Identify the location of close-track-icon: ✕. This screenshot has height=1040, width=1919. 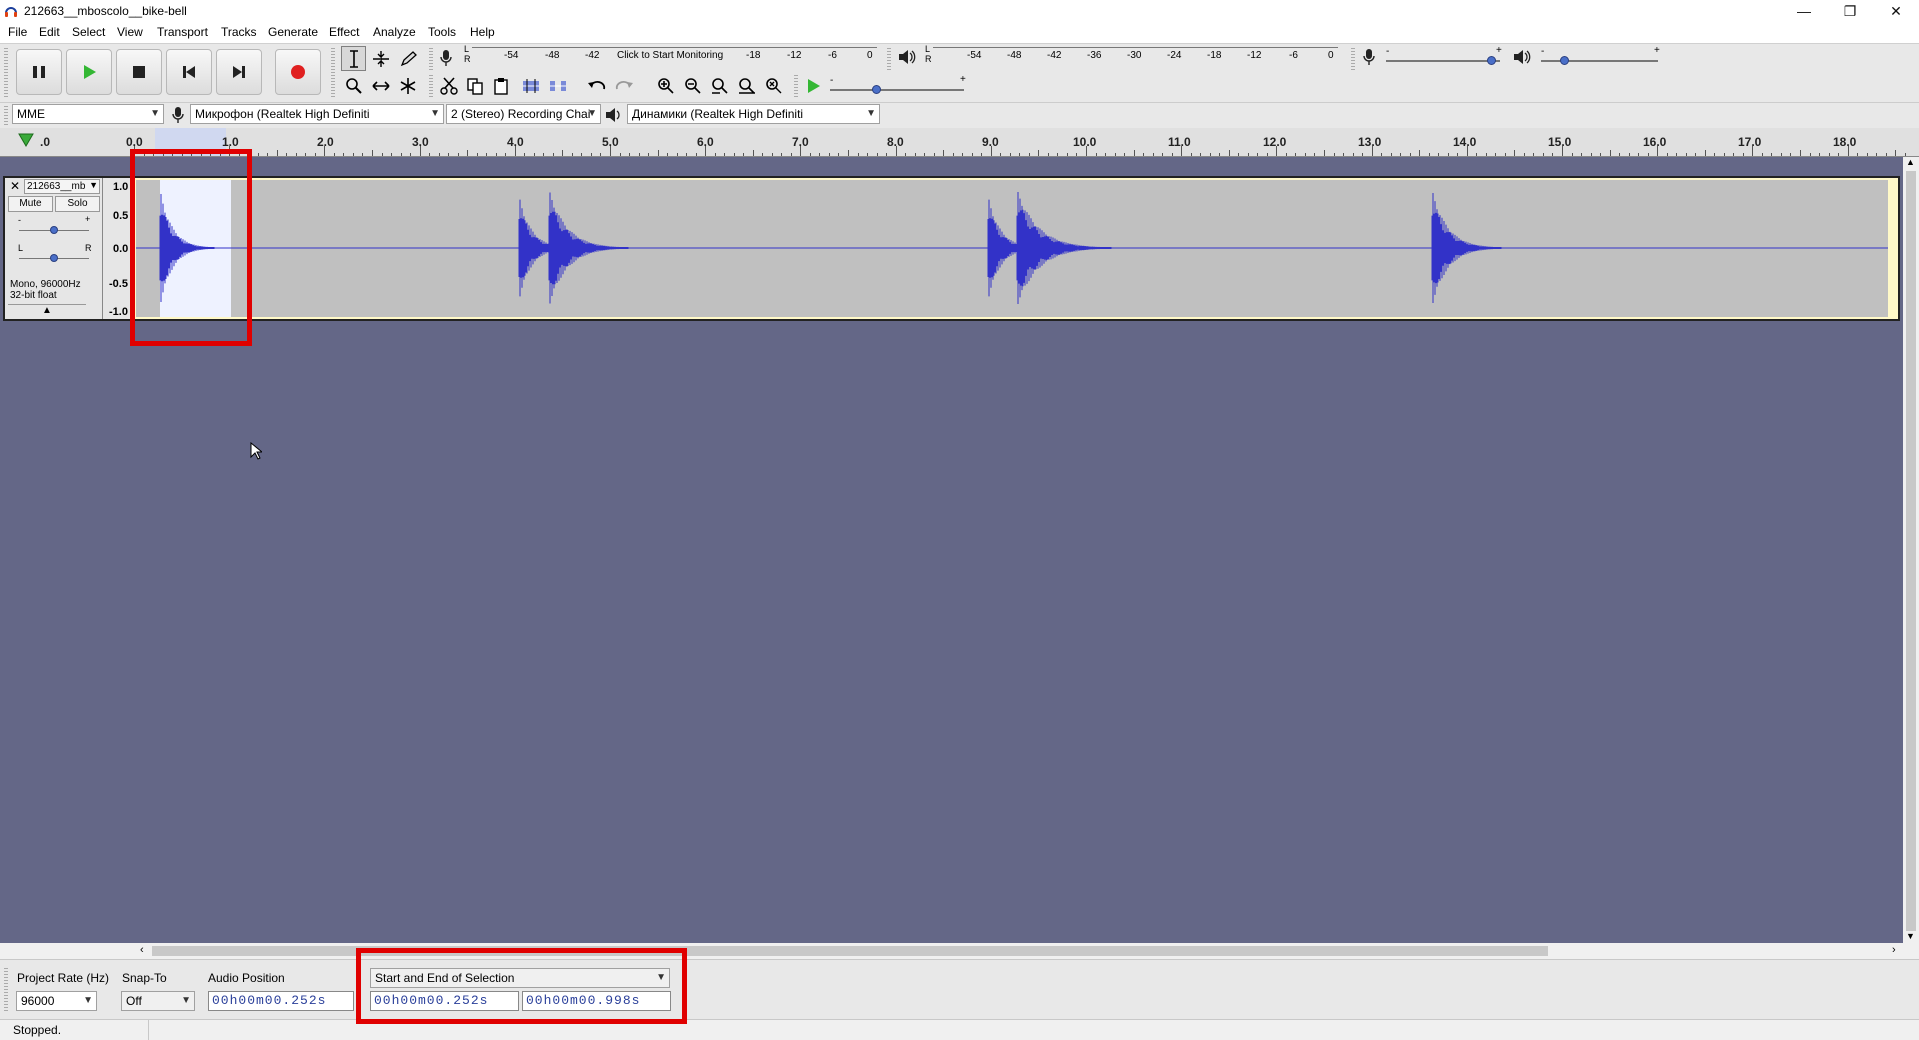
(15, 186).